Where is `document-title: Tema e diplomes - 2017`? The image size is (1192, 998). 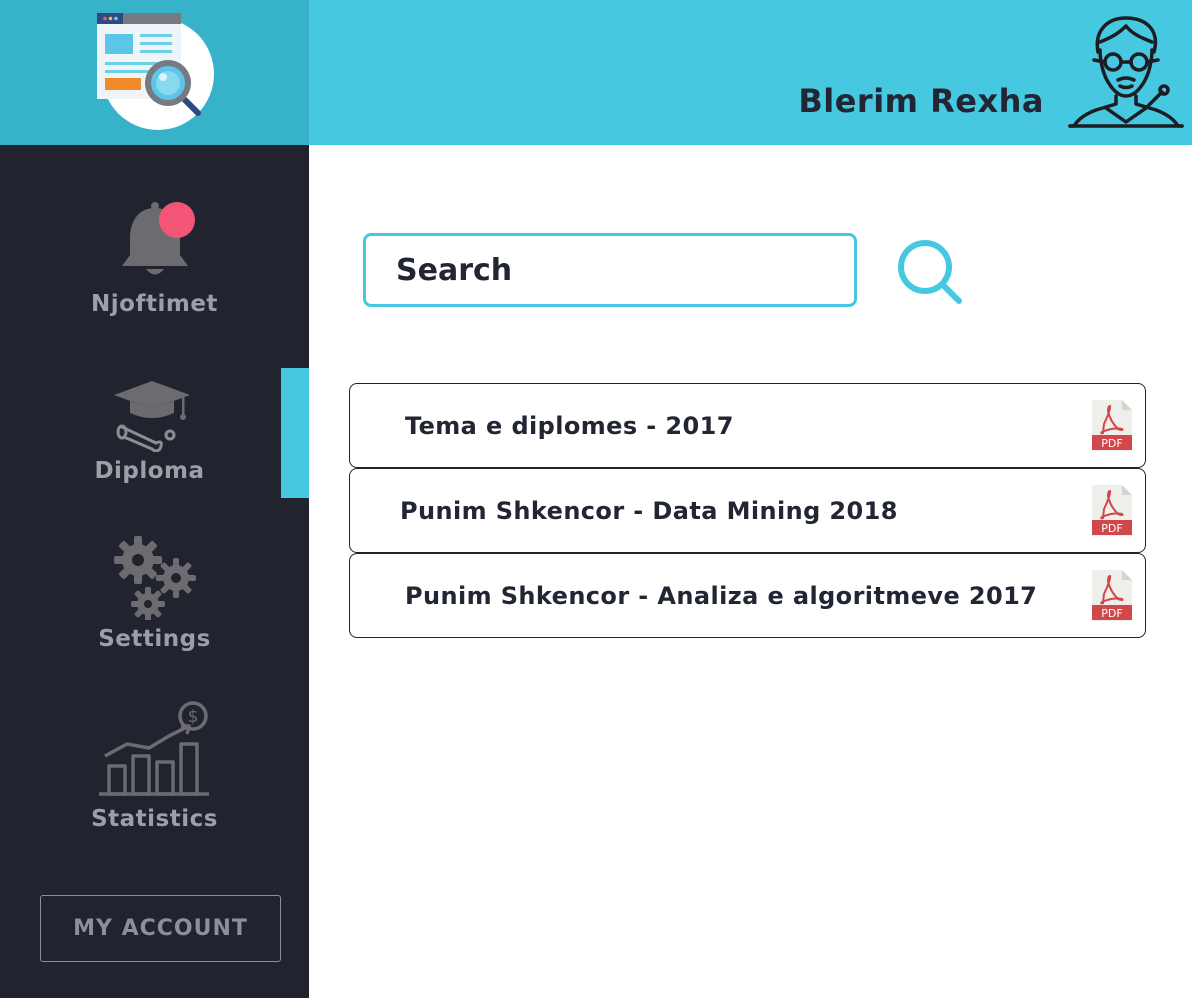 document-title: Tema e diplomes - 2017 is located at coordinates (569, 425).